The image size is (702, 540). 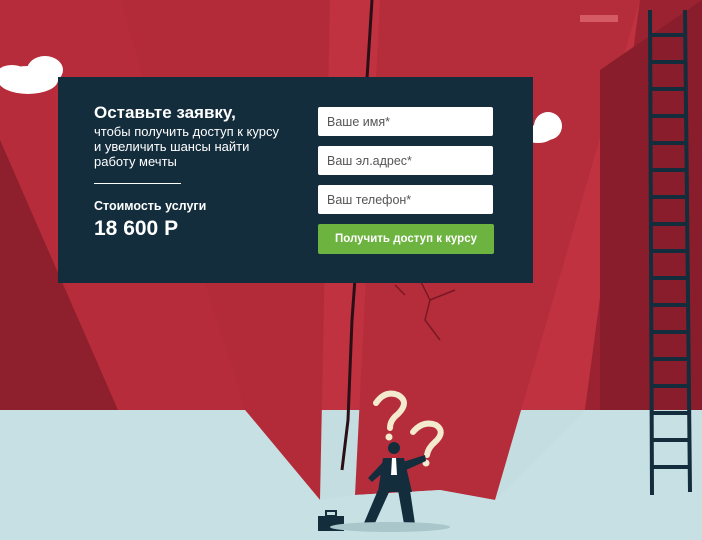 I want to click on email-input, so click(x=405, y=160).